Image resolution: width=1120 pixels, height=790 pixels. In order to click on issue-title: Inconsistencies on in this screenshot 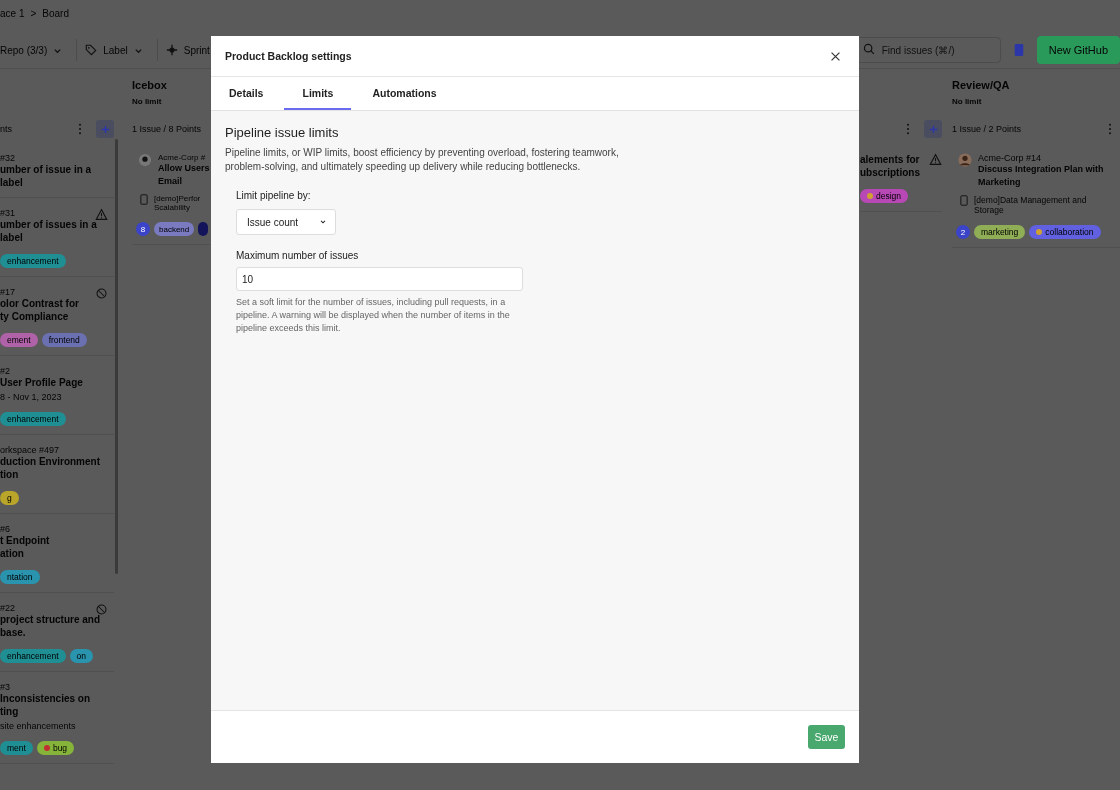, I will do `click(45, 698)`.